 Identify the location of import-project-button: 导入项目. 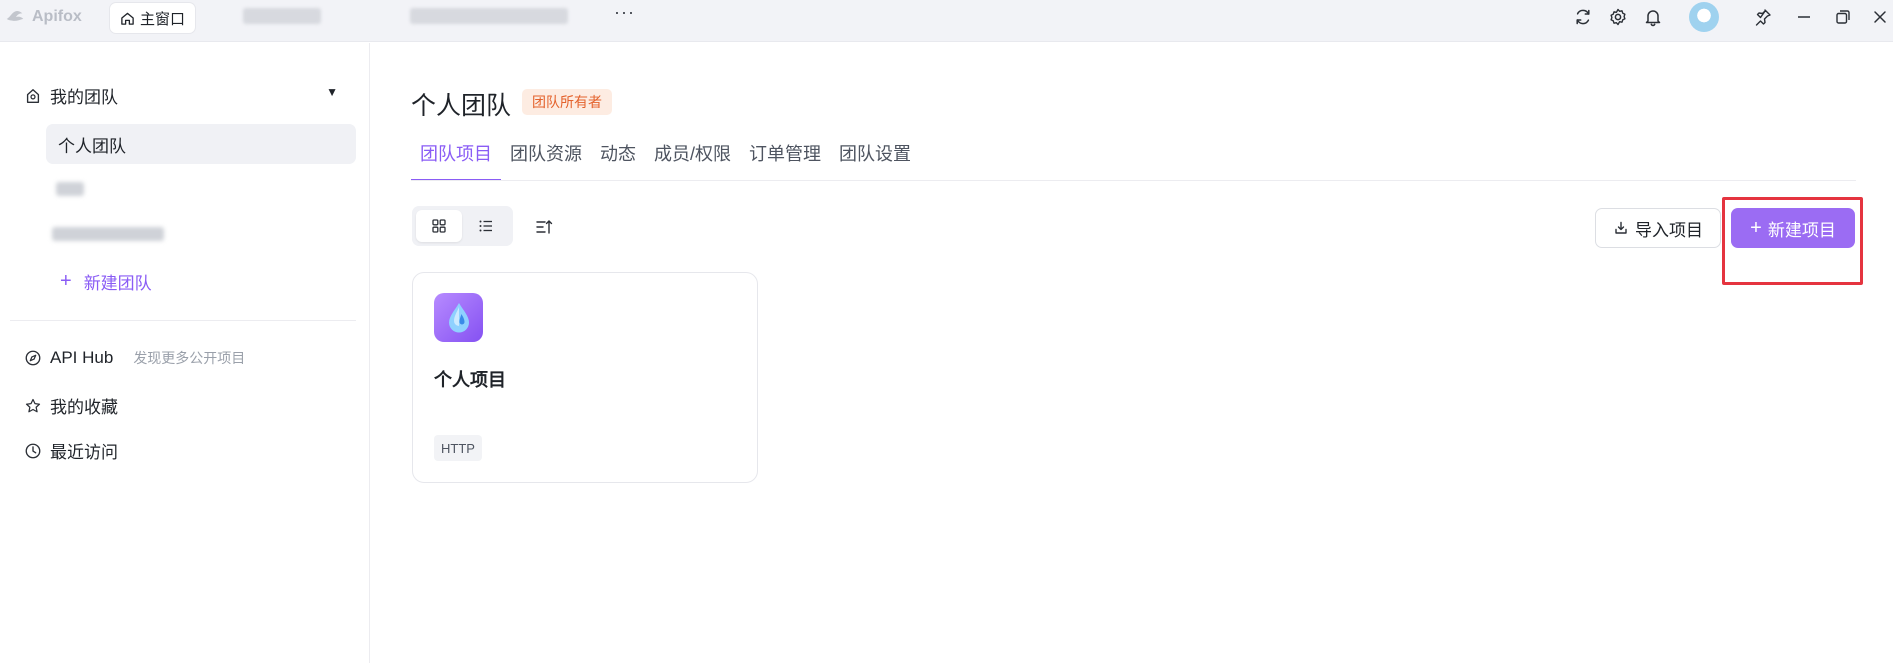
(1658, 228).